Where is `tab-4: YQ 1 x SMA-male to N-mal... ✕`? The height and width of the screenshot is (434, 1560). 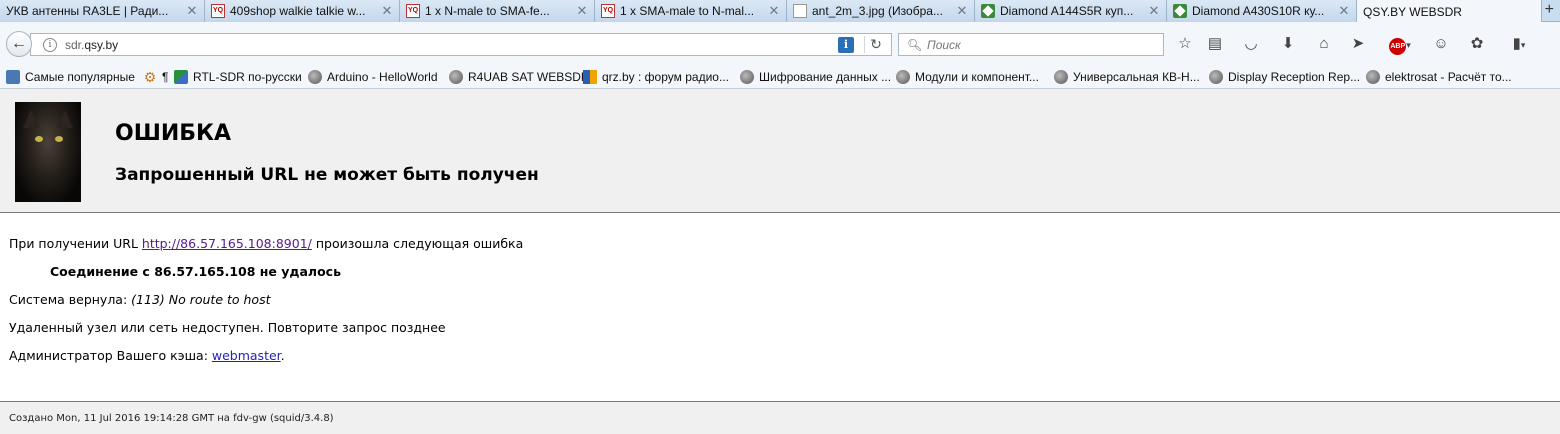 tab-4: YQ 1 x SMA-male to N-mal... ✕ is located at coordinates (691, 11).